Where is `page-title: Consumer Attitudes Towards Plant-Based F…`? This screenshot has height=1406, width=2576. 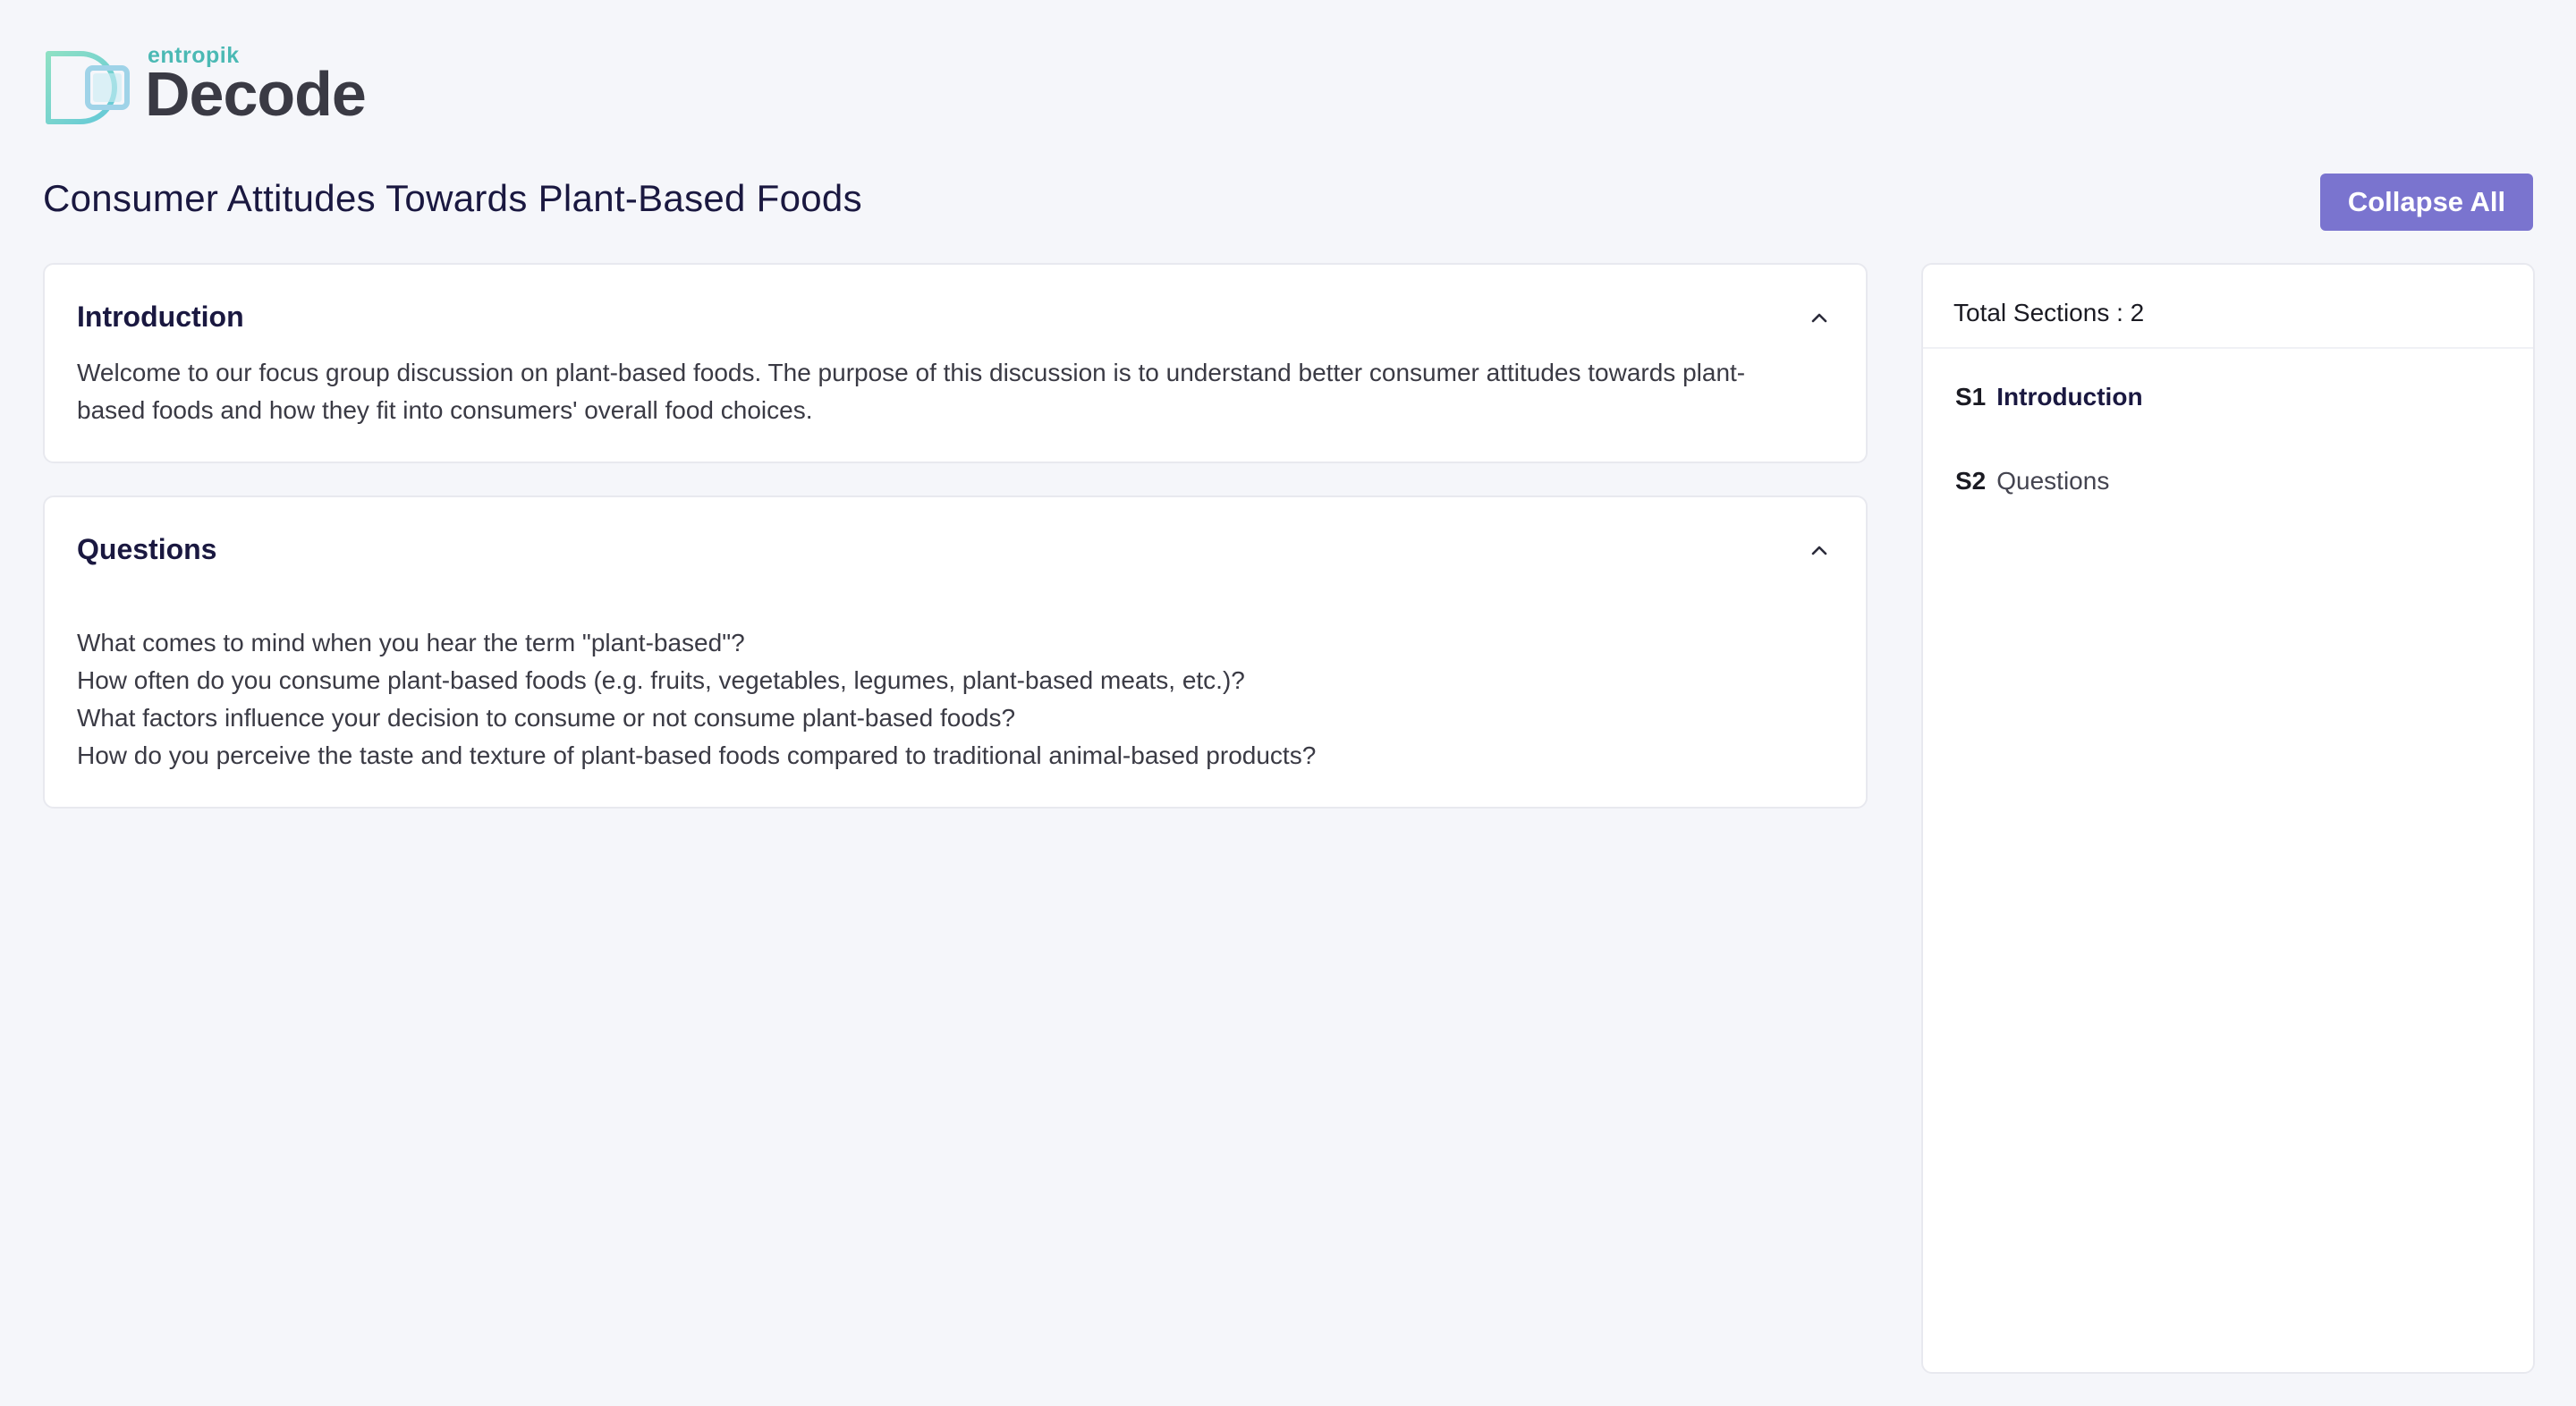
page-title: Consumer Attitudes Towards Plant-Based F… is located at coordinates (452, 198).